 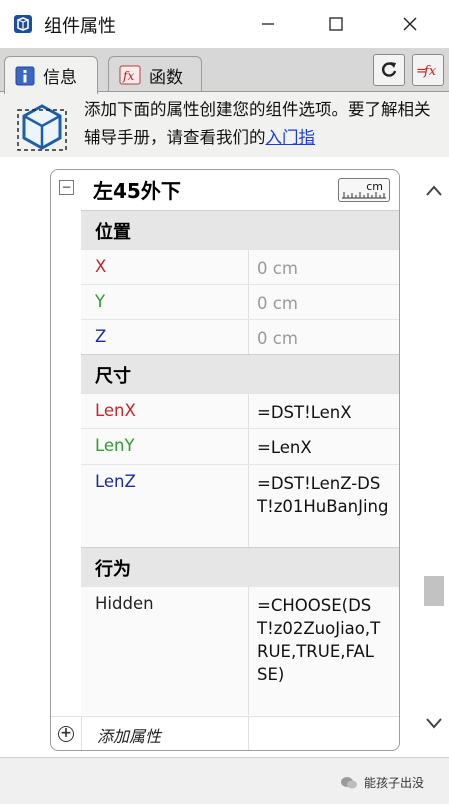 I want to click on scroll-thumb, so click(x=434, y=591).